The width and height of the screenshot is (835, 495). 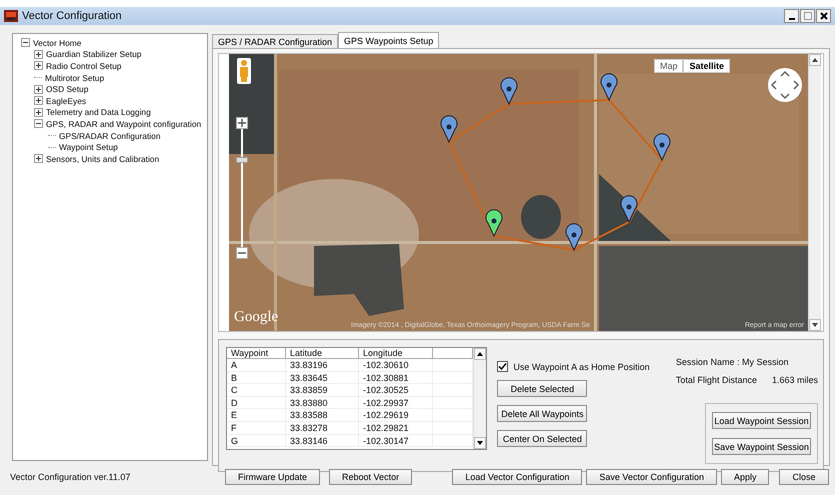 What do you see at coordinates (745, 477) in the screenshot?
I see `footer-button: Apply` at bounding box center [745, 477].